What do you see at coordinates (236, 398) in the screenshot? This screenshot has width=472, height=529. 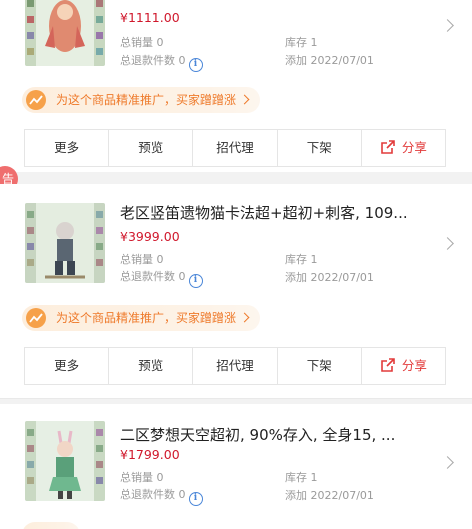 I see `divider` at bounding box center [236, 398].